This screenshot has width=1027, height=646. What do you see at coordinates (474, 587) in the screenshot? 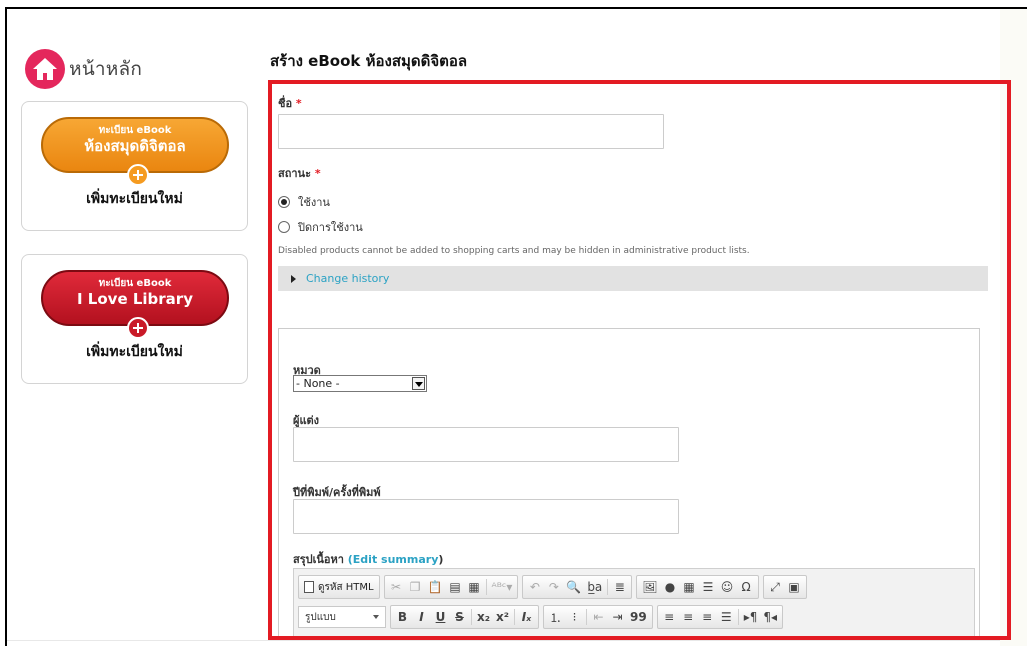
I see `paste-word-icon: ▦` at bounding box center [474, 587].